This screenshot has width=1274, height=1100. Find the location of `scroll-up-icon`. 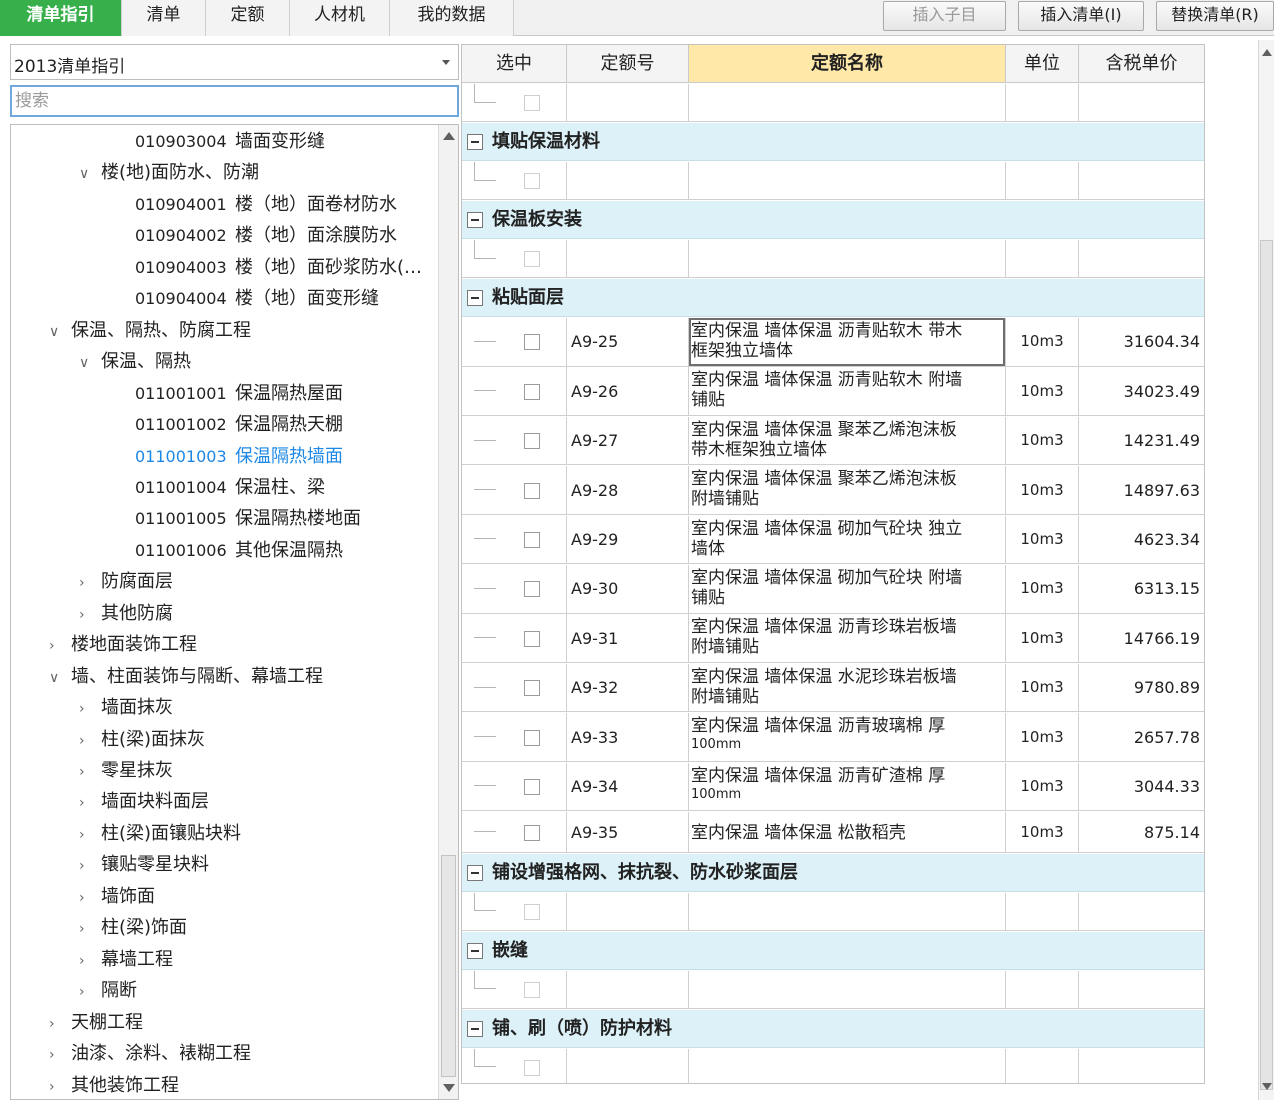

scroll-up-icon is located at coordinates (1267, 52).